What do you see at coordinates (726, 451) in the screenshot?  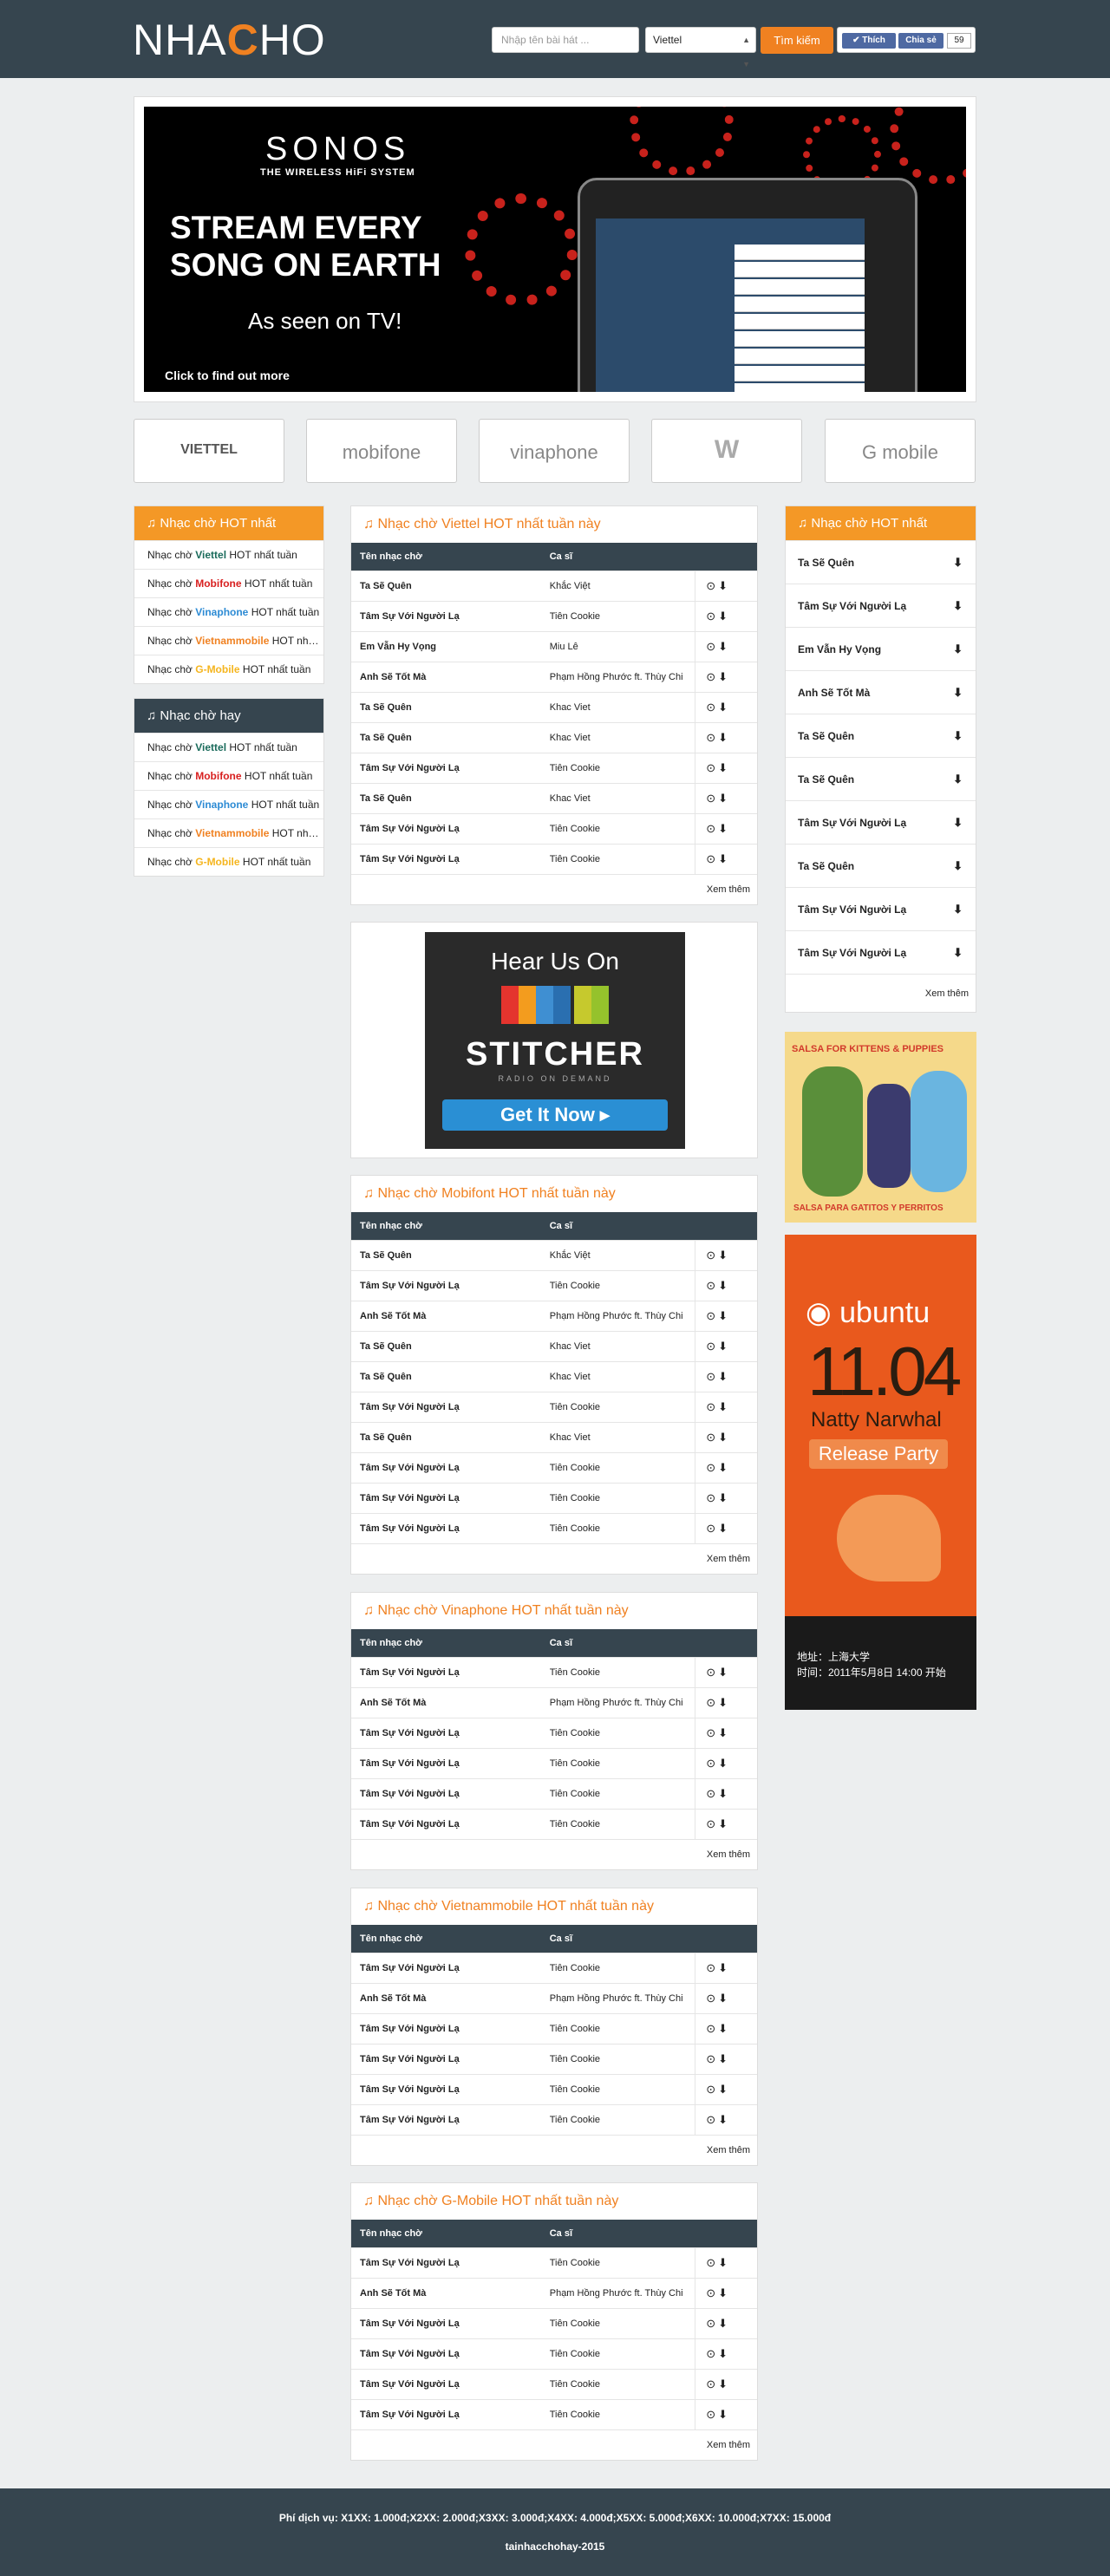 I see `carrier-logo-vietnamobile: W` at bounding box center [726, 451].